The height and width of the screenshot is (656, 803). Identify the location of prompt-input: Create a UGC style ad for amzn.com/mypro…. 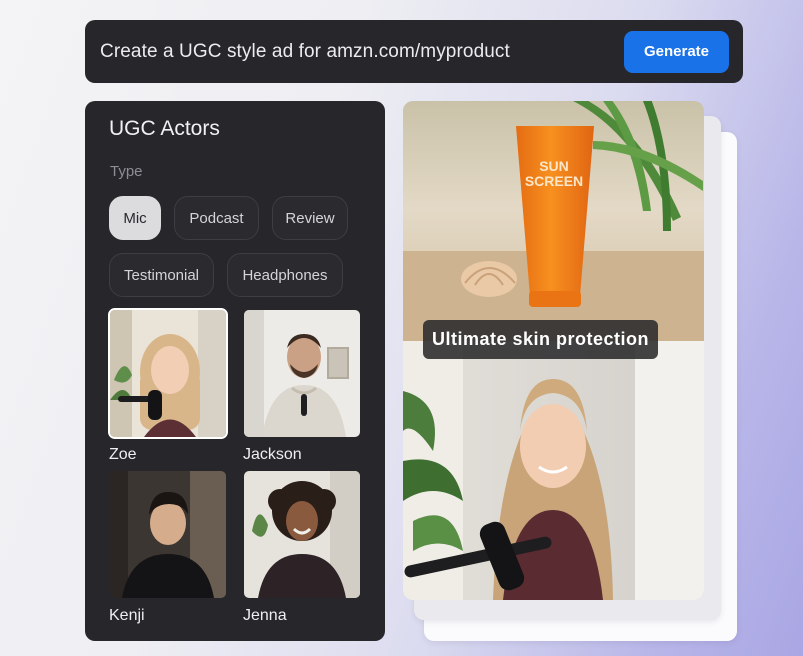
(305, 52).